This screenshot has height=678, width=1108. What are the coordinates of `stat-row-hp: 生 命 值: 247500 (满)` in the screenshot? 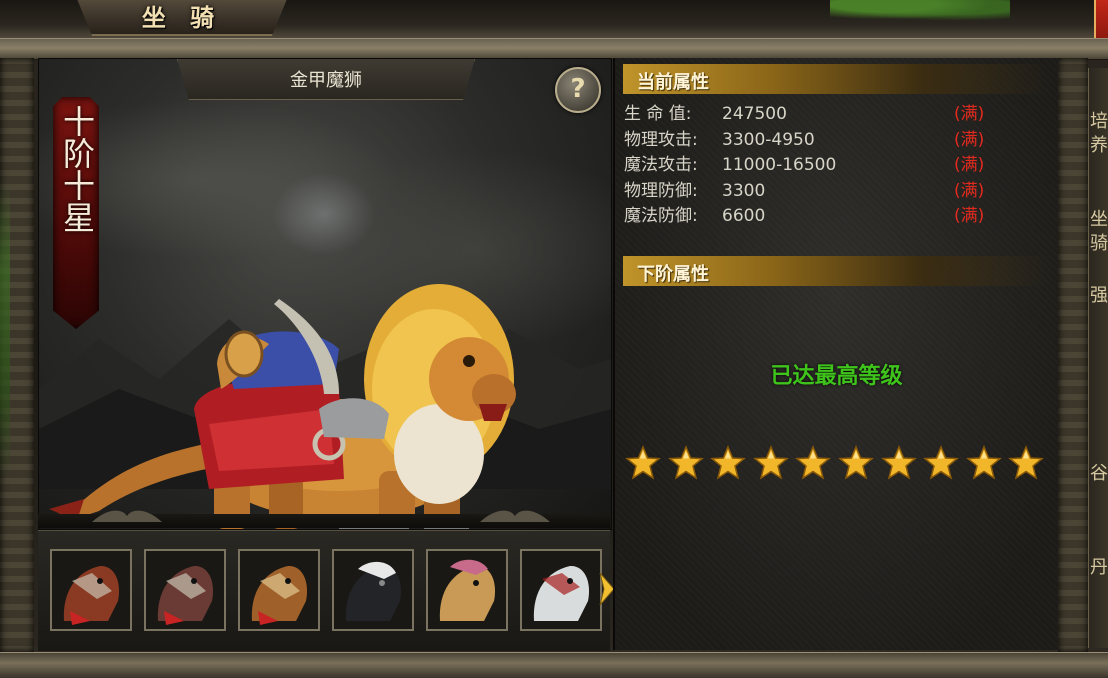 It's located at (834, 114).